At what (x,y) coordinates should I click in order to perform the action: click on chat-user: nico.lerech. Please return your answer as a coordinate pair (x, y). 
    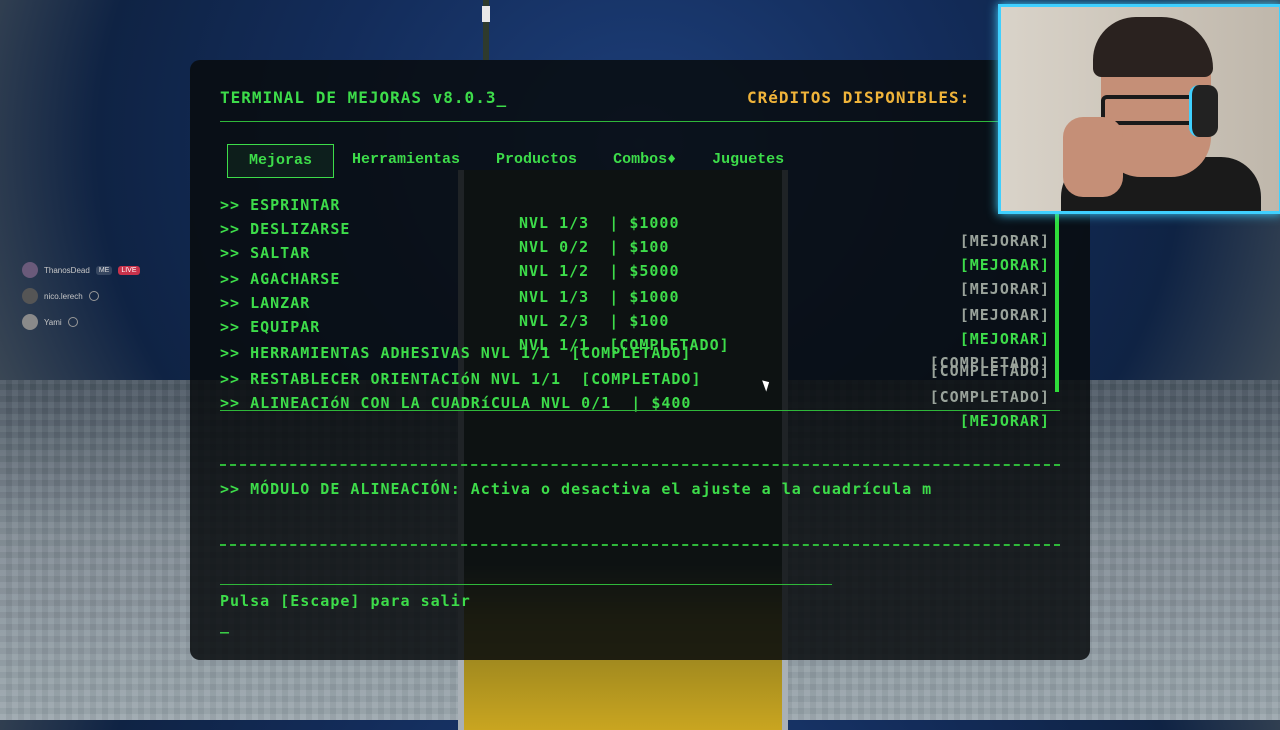
    Looking at the image, I should click on (63, 296).